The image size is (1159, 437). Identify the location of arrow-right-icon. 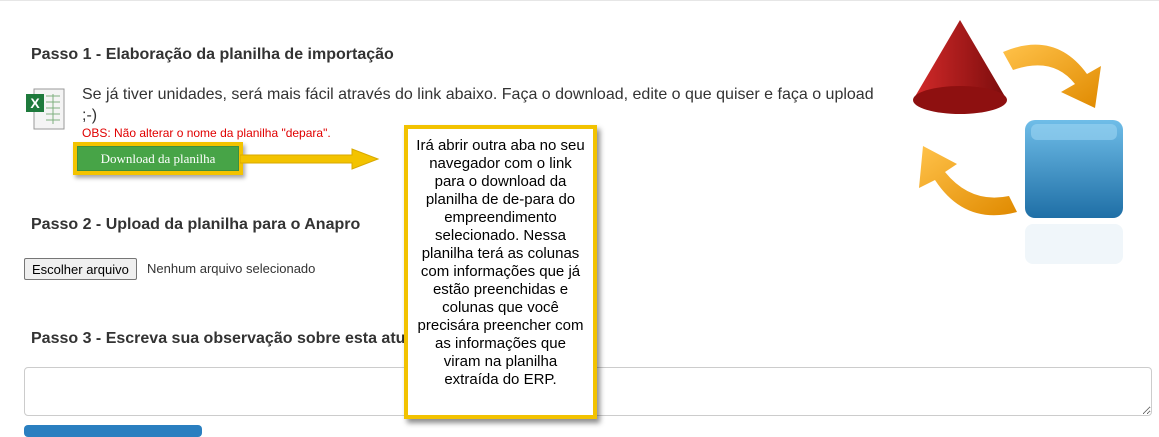
(310, 159).